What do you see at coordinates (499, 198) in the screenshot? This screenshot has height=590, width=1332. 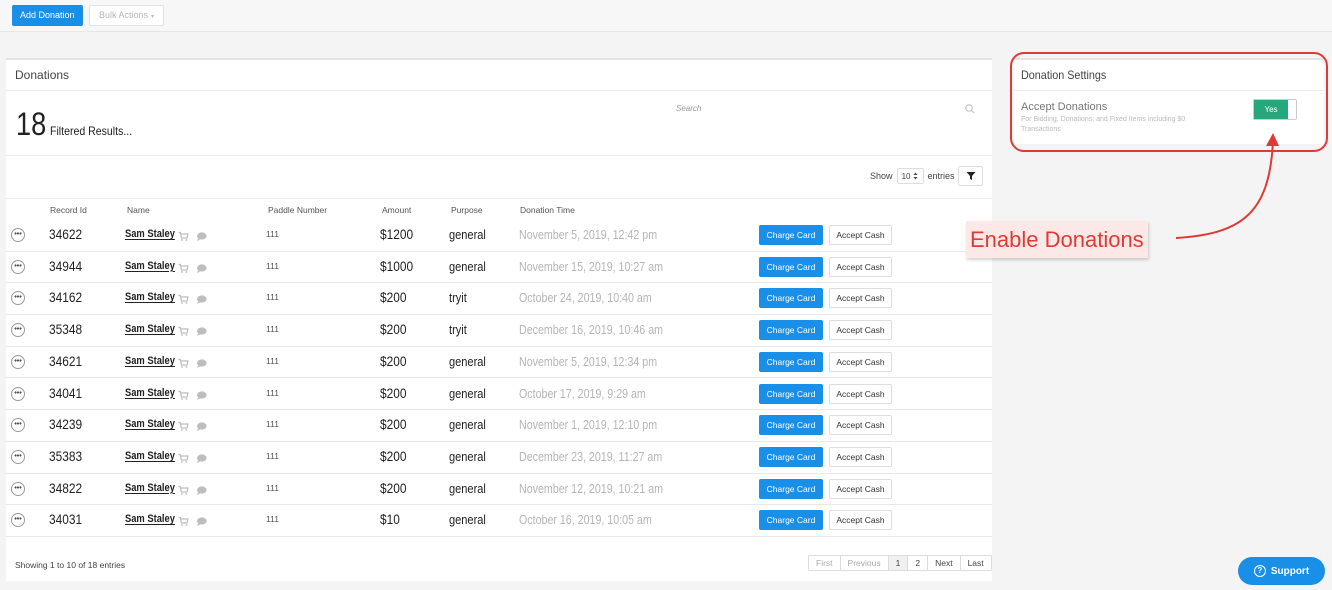 I see `divider` at bounding box center [499, 198].